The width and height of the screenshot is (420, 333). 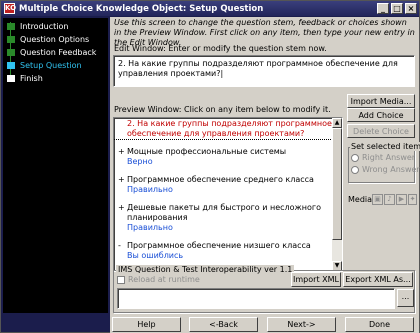 I want to click on radio-label: Wrong Answer, so click(x=391, y=169).